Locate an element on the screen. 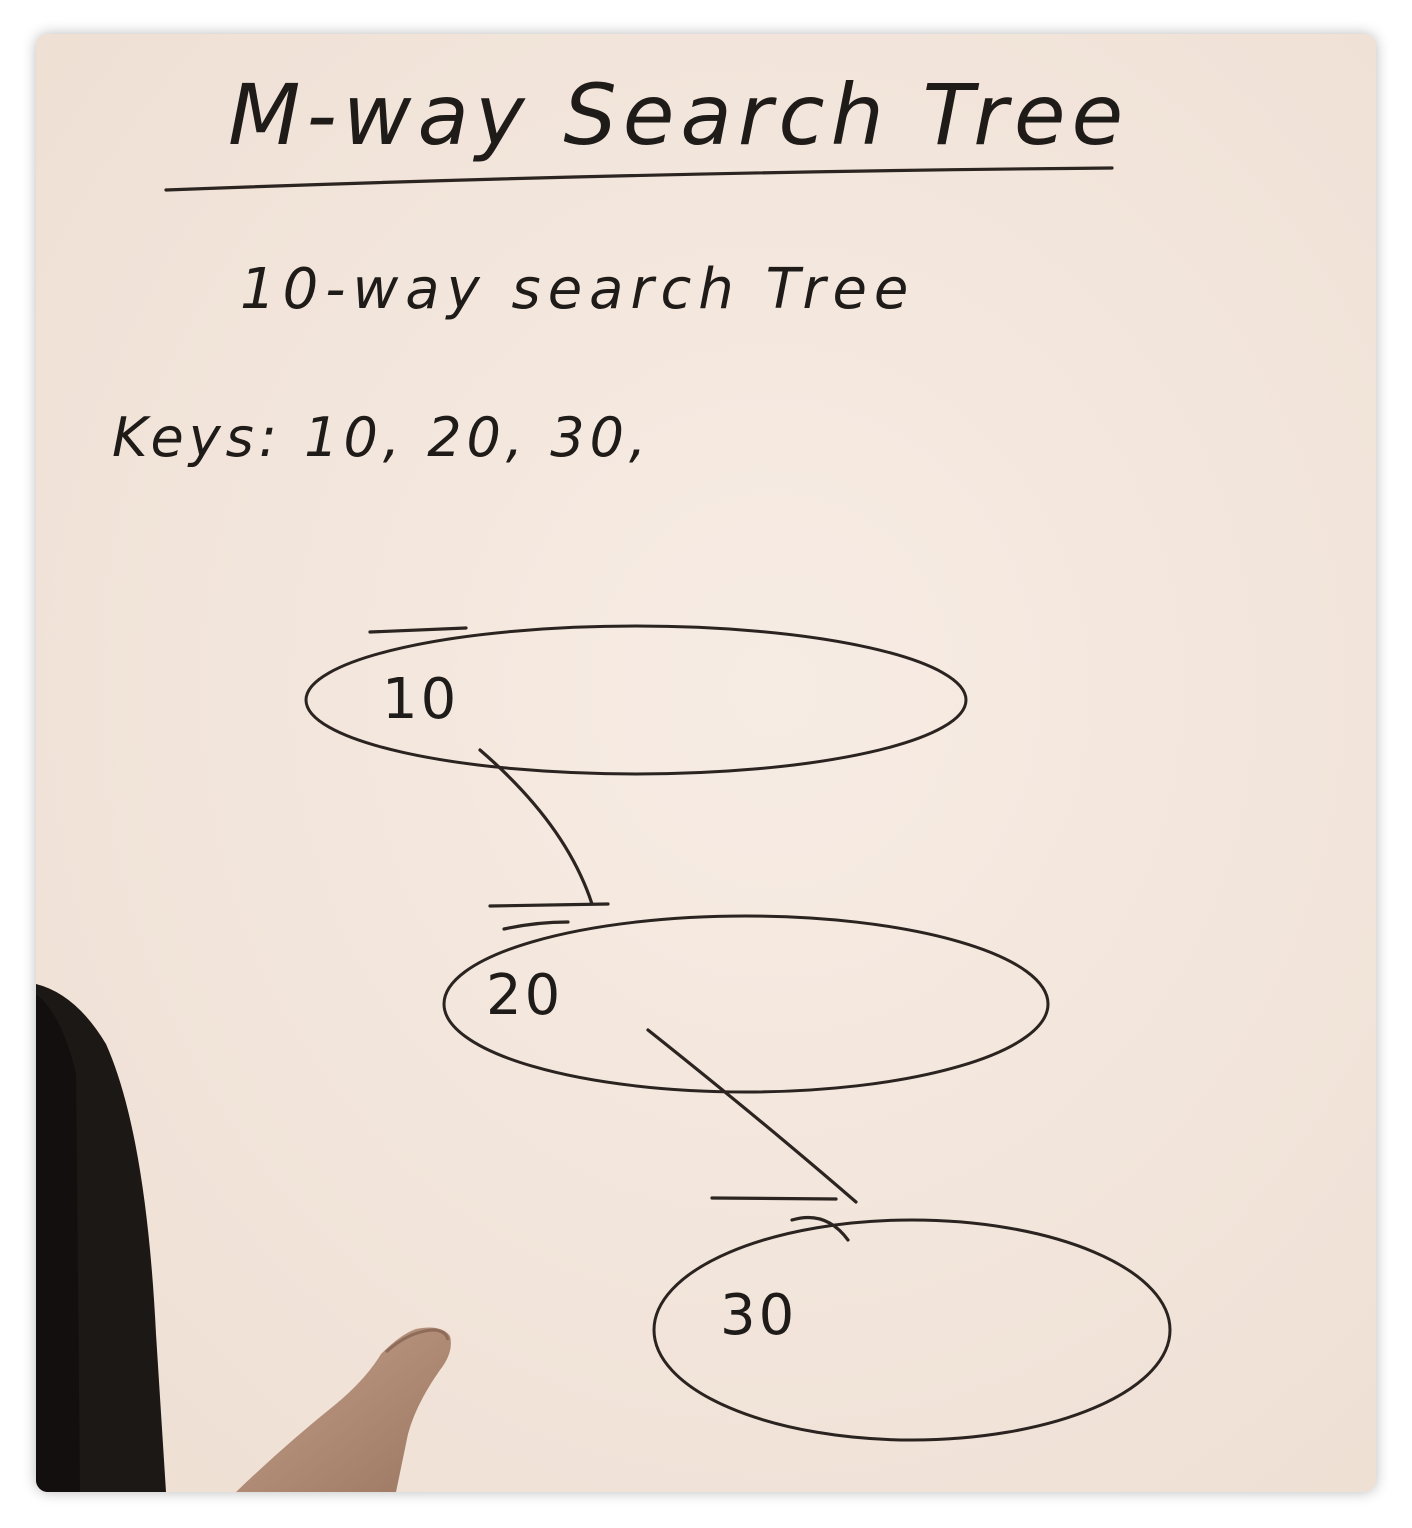 The width and height of the screenshot is (1412, 1528). board-subtitle: 10-way search Tree is located at coordinates (577, 289).